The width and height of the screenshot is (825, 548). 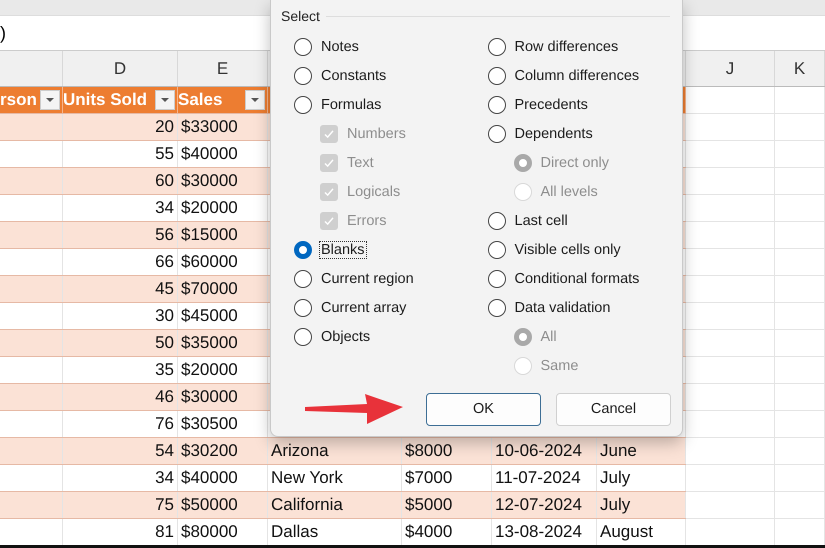 What do you see at coordinates (18, 100) in the screenshot?
I see `column-title: rson` at bounding box center [18, 100].